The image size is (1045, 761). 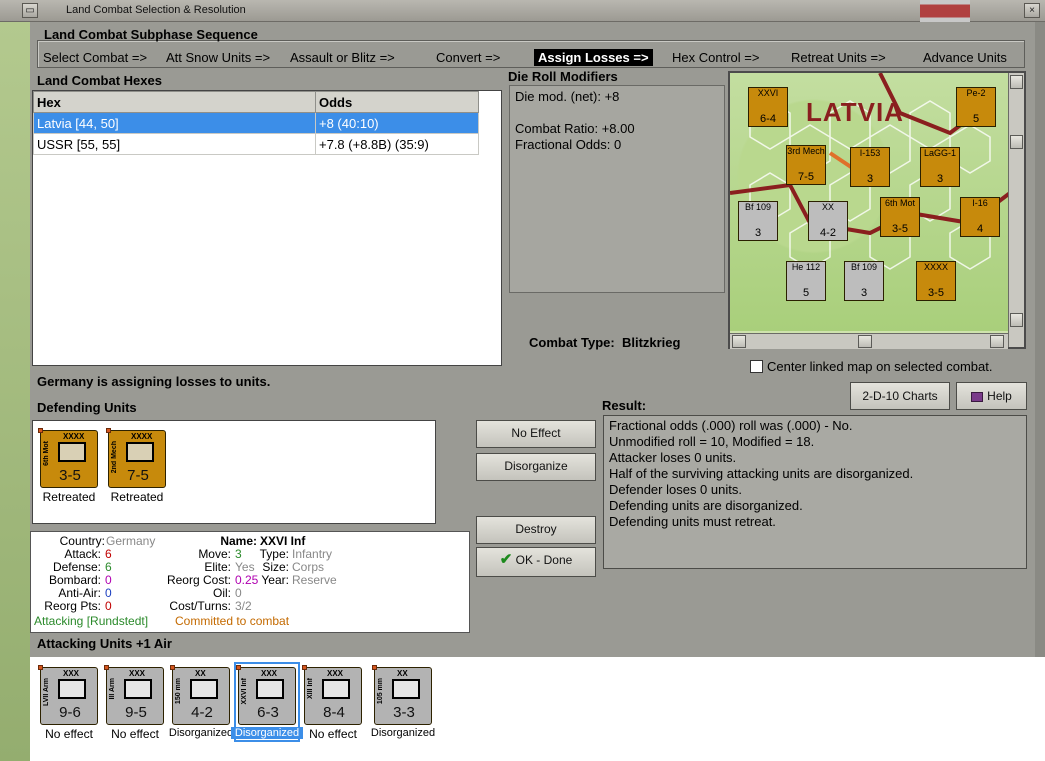 What do you see at coordinates (1016, 82) in the screenshot?
I see `scroll-up-icon` at bounding box center [1016, 82].